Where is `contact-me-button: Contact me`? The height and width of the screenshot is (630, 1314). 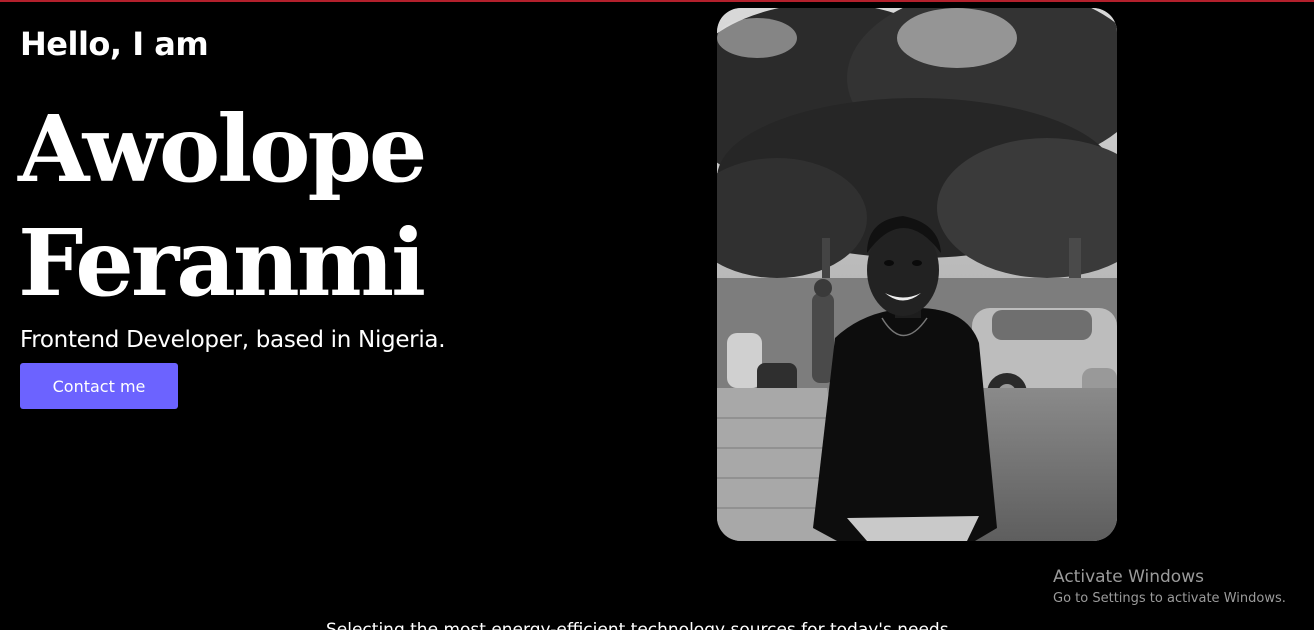 contact-me-button: Contact me is located at coordinates (99, 386).